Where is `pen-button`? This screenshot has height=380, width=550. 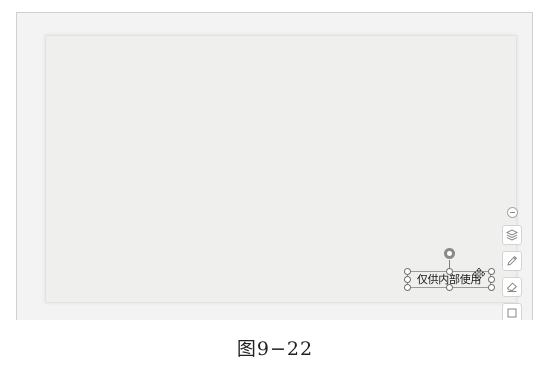 pen-button is located at coordinates (512, 261).